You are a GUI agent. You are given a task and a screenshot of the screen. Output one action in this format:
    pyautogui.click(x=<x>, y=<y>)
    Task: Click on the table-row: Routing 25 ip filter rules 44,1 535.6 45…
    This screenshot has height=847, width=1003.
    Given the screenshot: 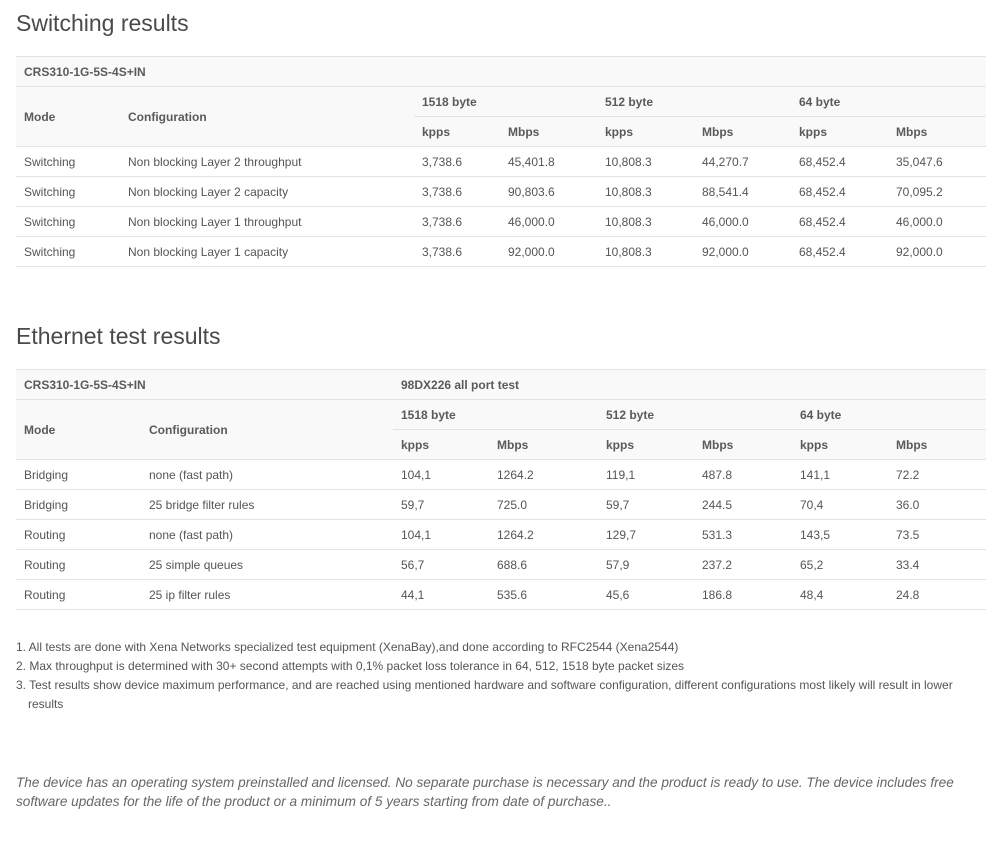 What is the action you would take?
    pyautogui.click(x=501, y=594)
    